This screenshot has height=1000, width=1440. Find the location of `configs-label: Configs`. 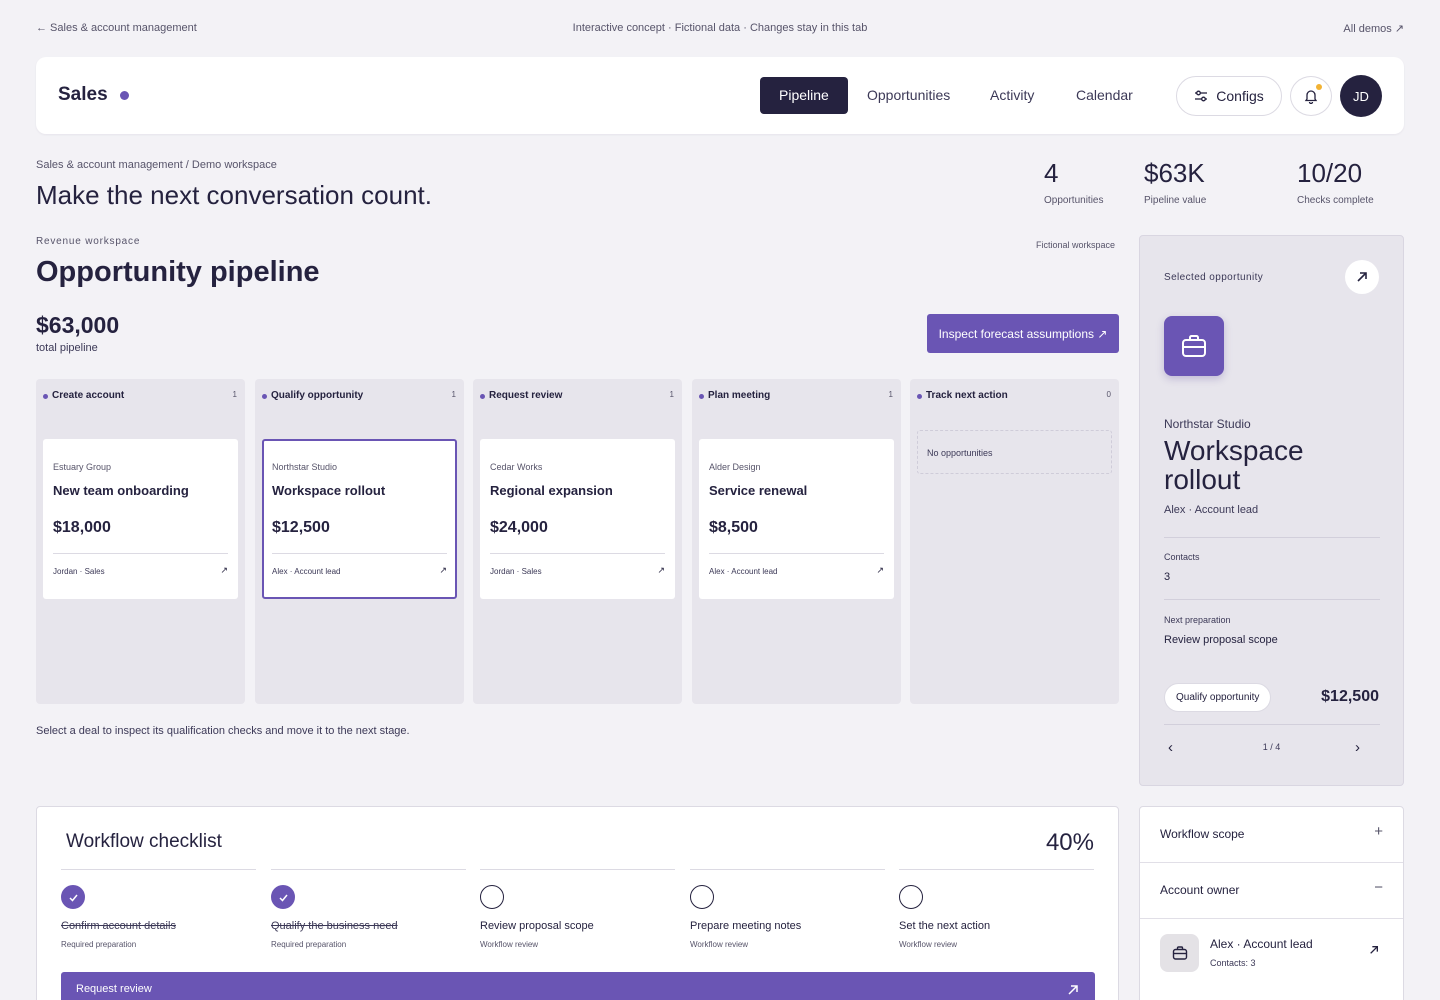

configs-label: Configs is located at coordinates (1240, 96).